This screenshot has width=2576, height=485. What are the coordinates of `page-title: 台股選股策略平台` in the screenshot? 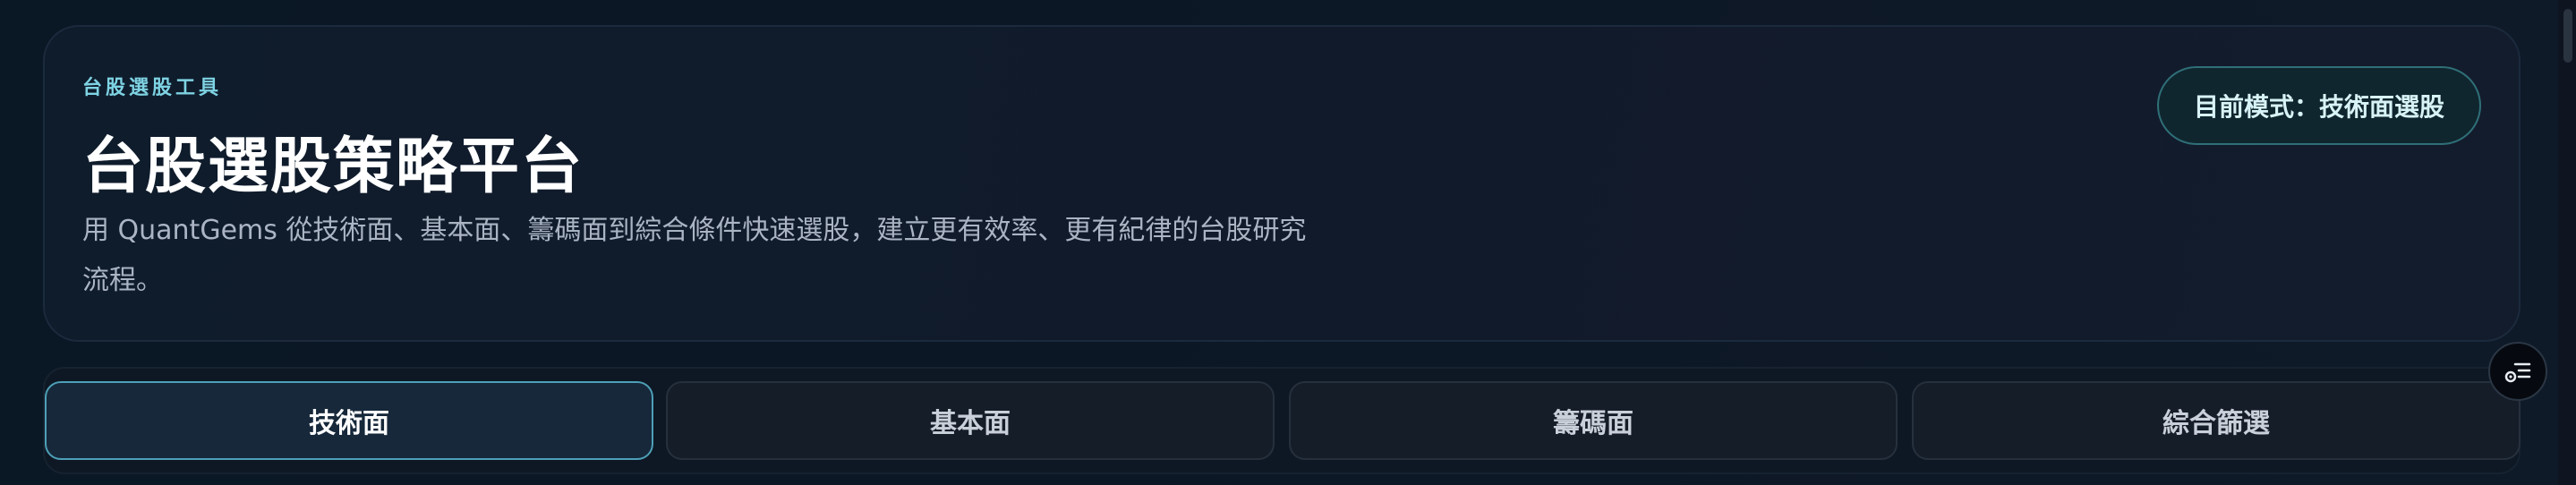 It's located at (333, 167).